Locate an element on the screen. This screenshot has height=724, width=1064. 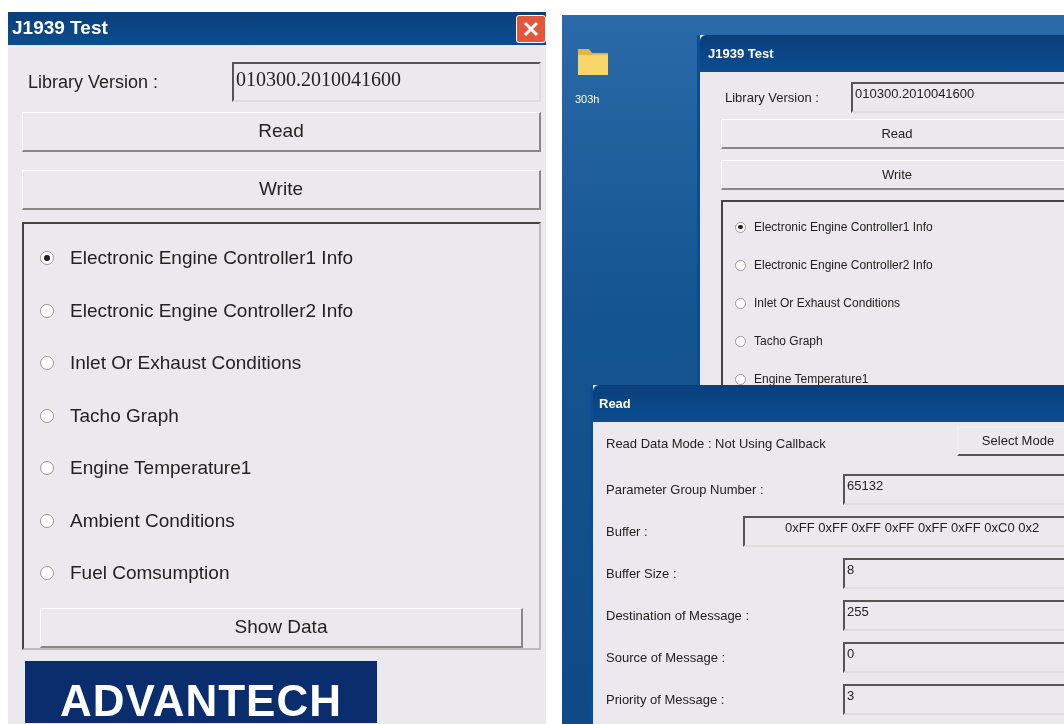
logo: ADVANTECH is located at coordinates (201, 692).